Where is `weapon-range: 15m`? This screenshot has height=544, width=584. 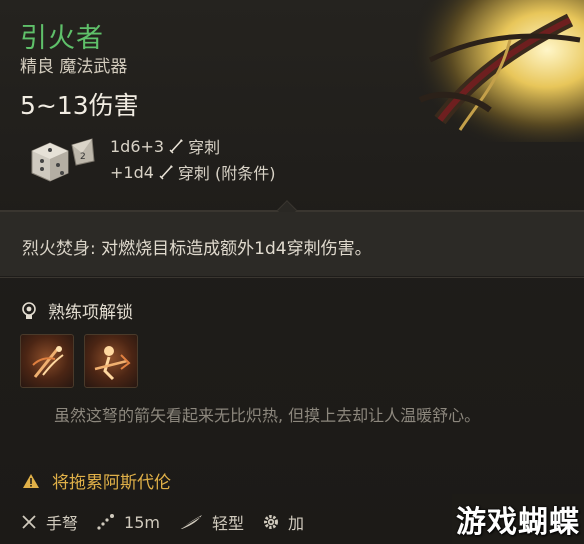
weapon-range: 15m is located at coordinates (128, 522).